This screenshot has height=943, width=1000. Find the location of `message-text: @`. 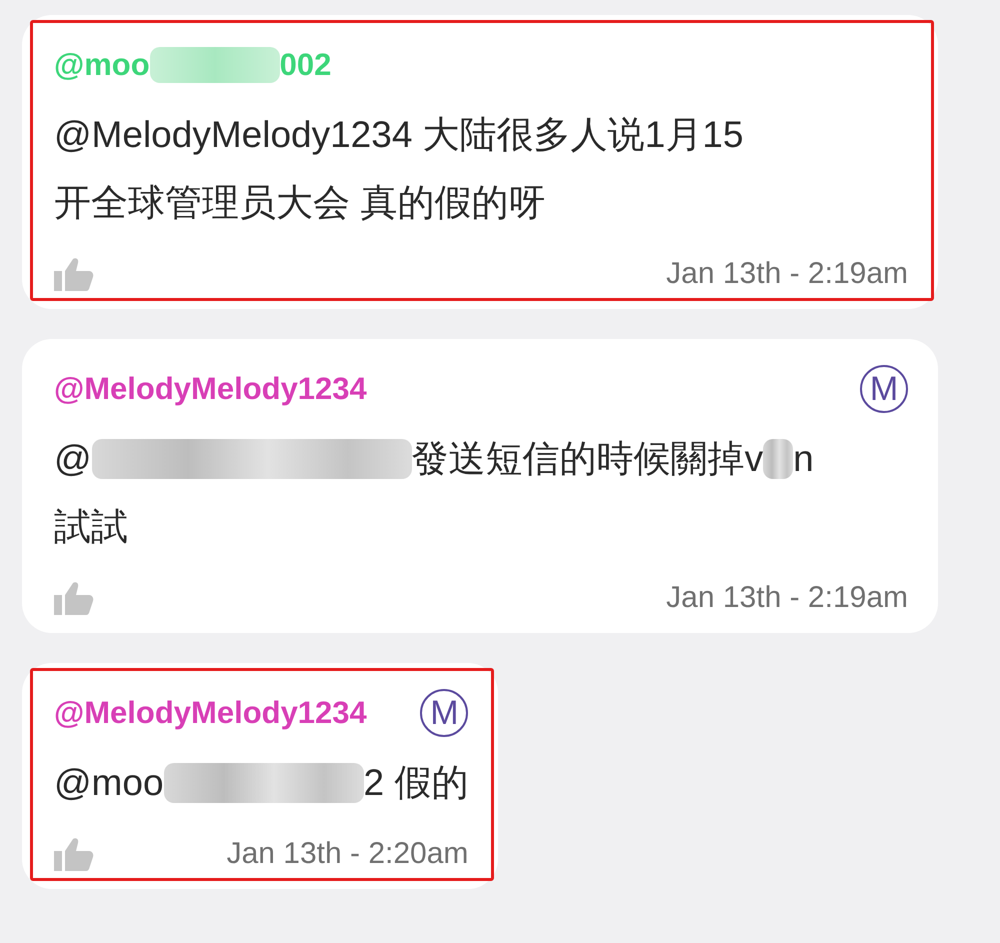

message-text: @ is located at coordinates (73, 459).